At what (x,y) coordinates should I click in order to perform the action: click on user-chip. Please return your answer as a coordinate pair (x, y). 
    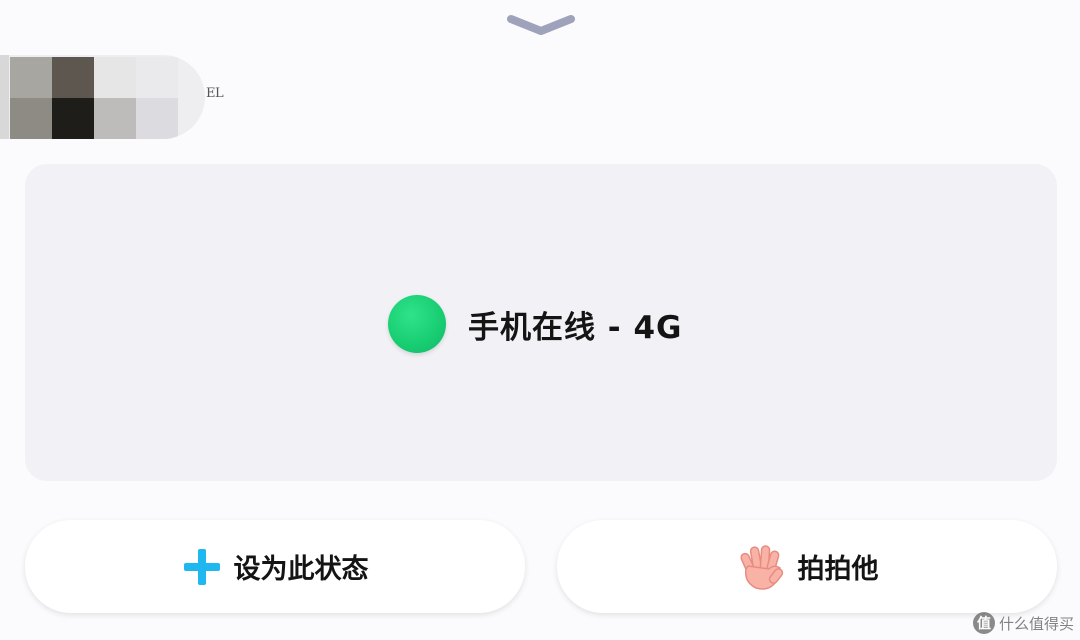
    Looking at the image, I should click on (102, 97).